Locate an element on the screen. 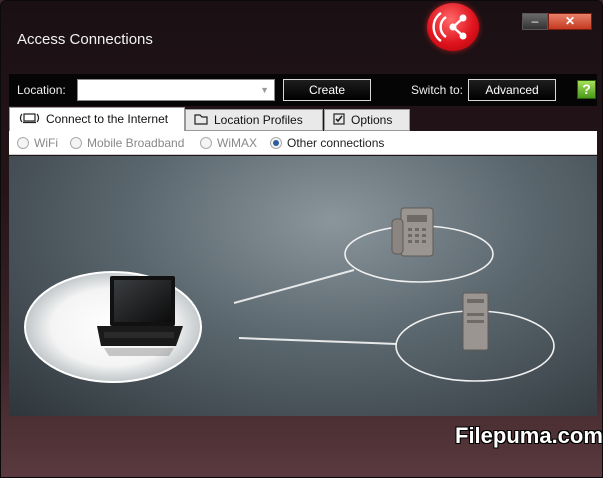 This screenshot has width=603, height=478. tab-label: Connect to the Internet is located at coordinates (107, 119).